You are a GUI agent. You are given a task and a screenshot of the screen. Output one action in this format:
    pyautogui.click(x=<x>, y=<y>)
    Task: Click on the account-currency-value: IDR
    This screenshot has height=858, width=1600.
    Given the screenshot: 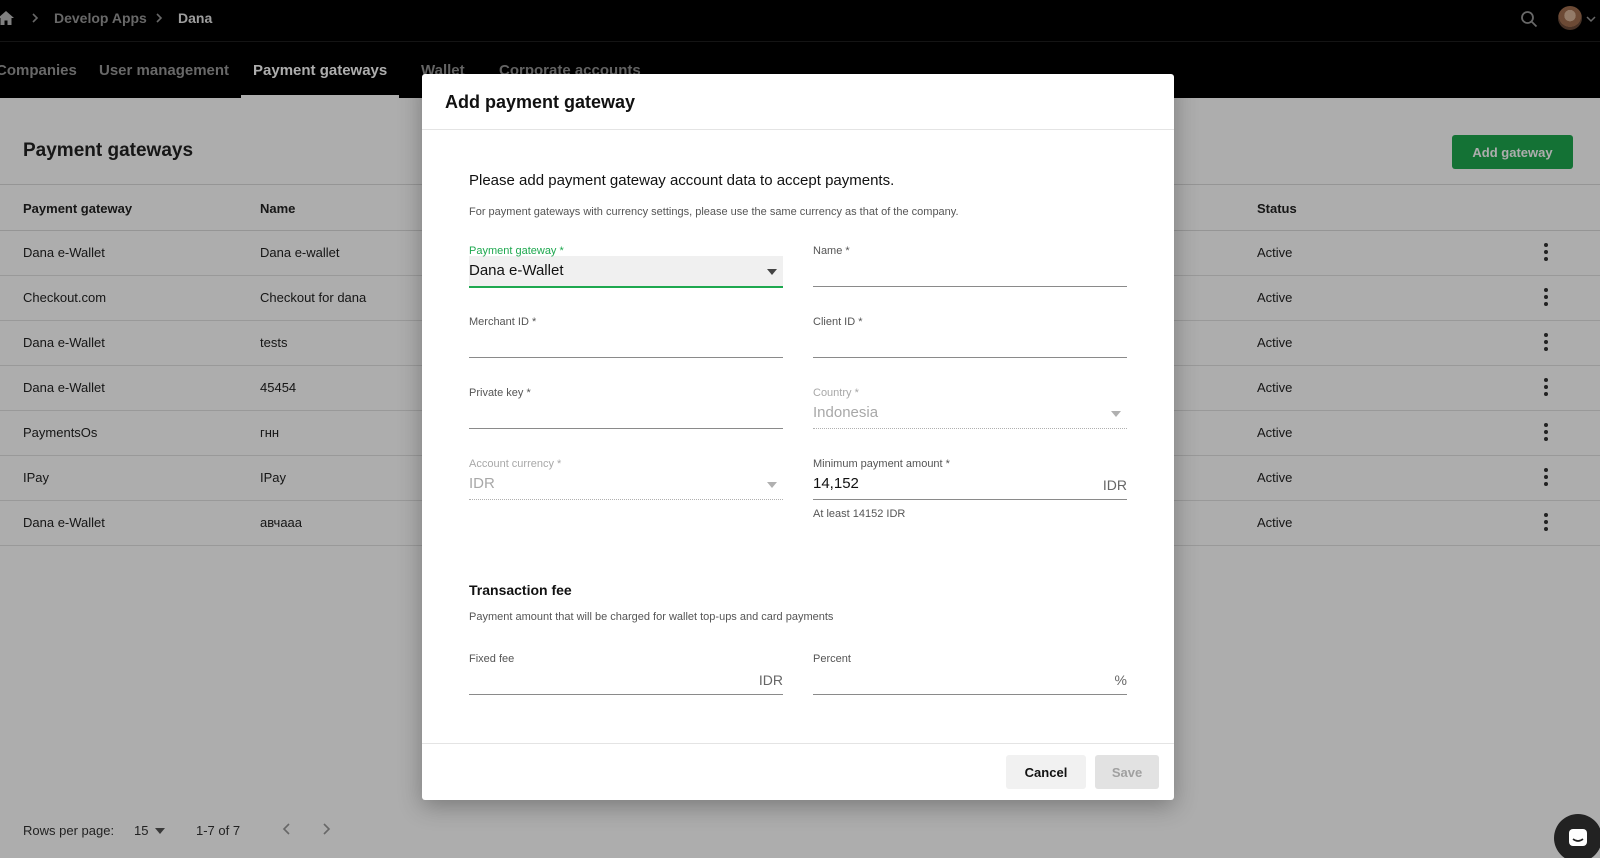 What is the action you would take?
    pyautogui.click(x=482, y=483)
    